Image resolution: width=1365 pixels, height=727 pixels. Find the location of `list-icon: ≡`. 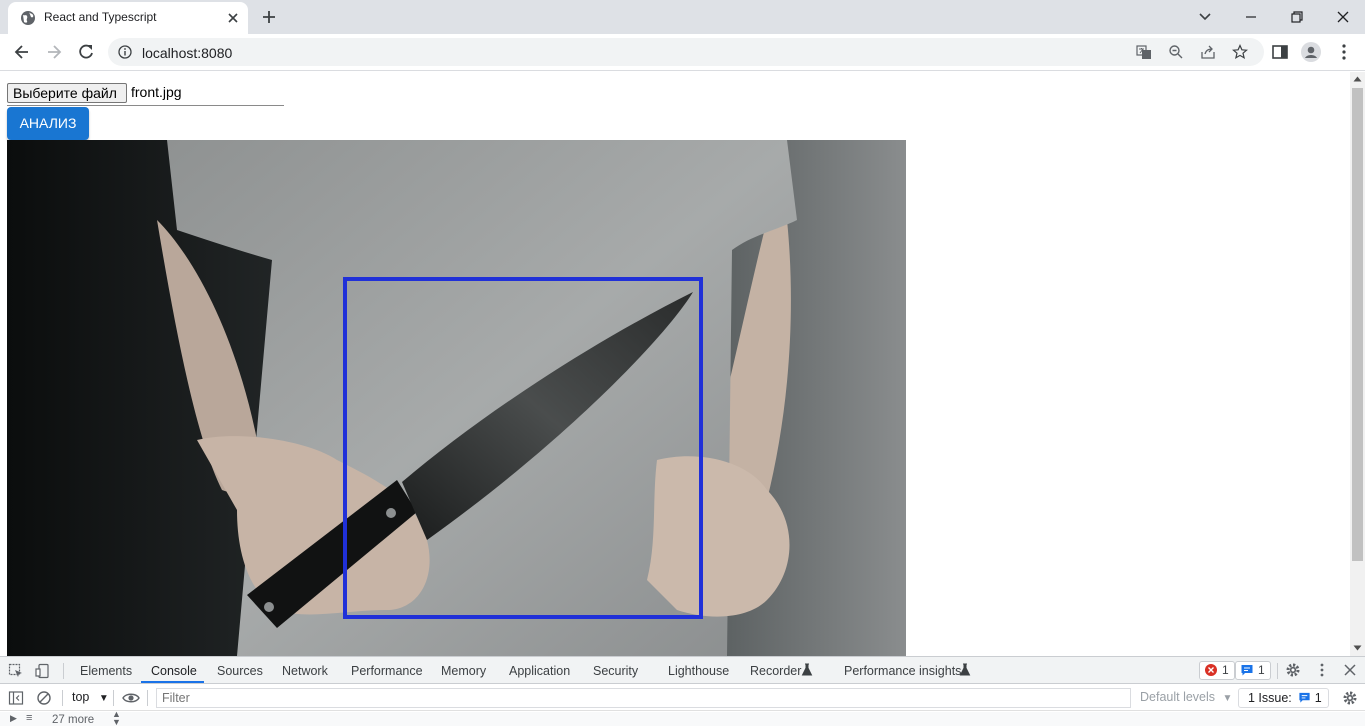

list-icon: ≡ is located at coordinates (29, 718).